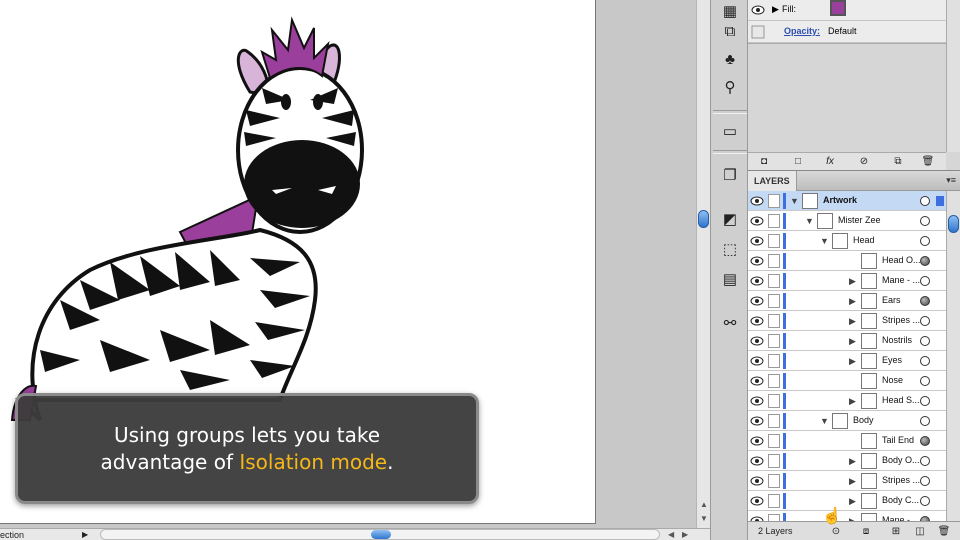 This screenshot has height=540, width=960. What do you see at coordinates (847, 381) in the screenshot?
I see `layer-row: Nose` at bounding box center [847, 381].